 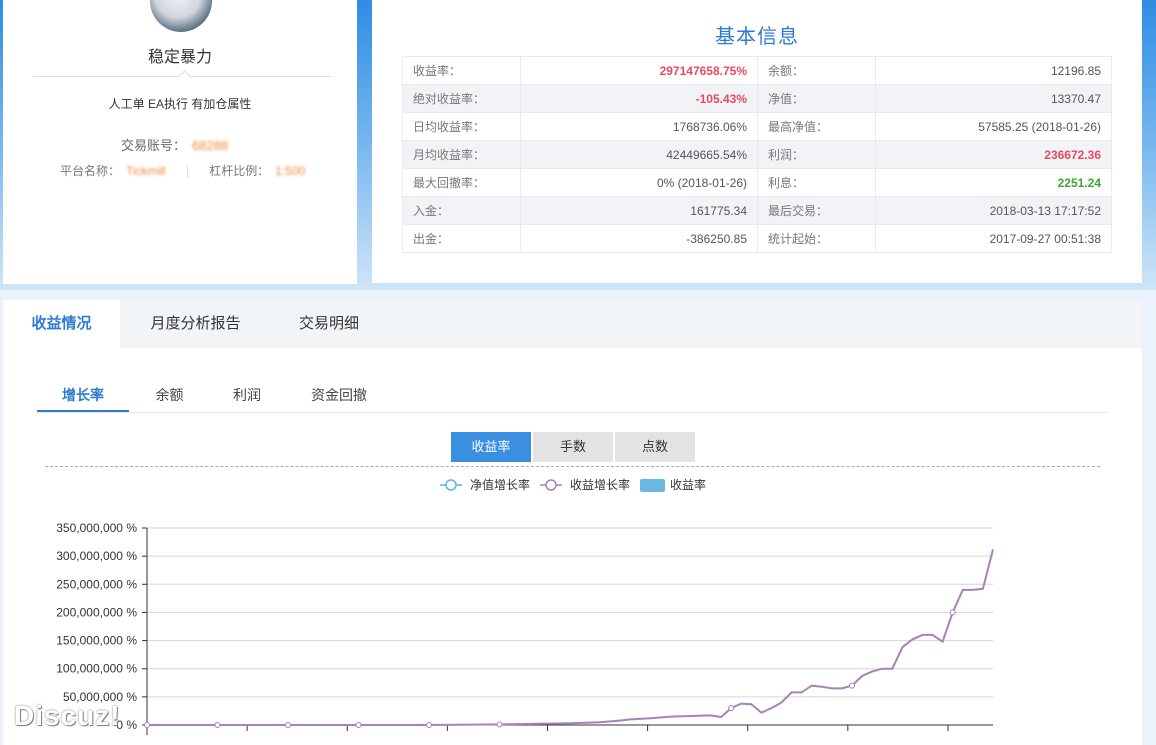 What do you see at coordinates (67, 715) in the screenshot?
I see `watermark-logo: Discuz!` at bounding box center [67, 715].